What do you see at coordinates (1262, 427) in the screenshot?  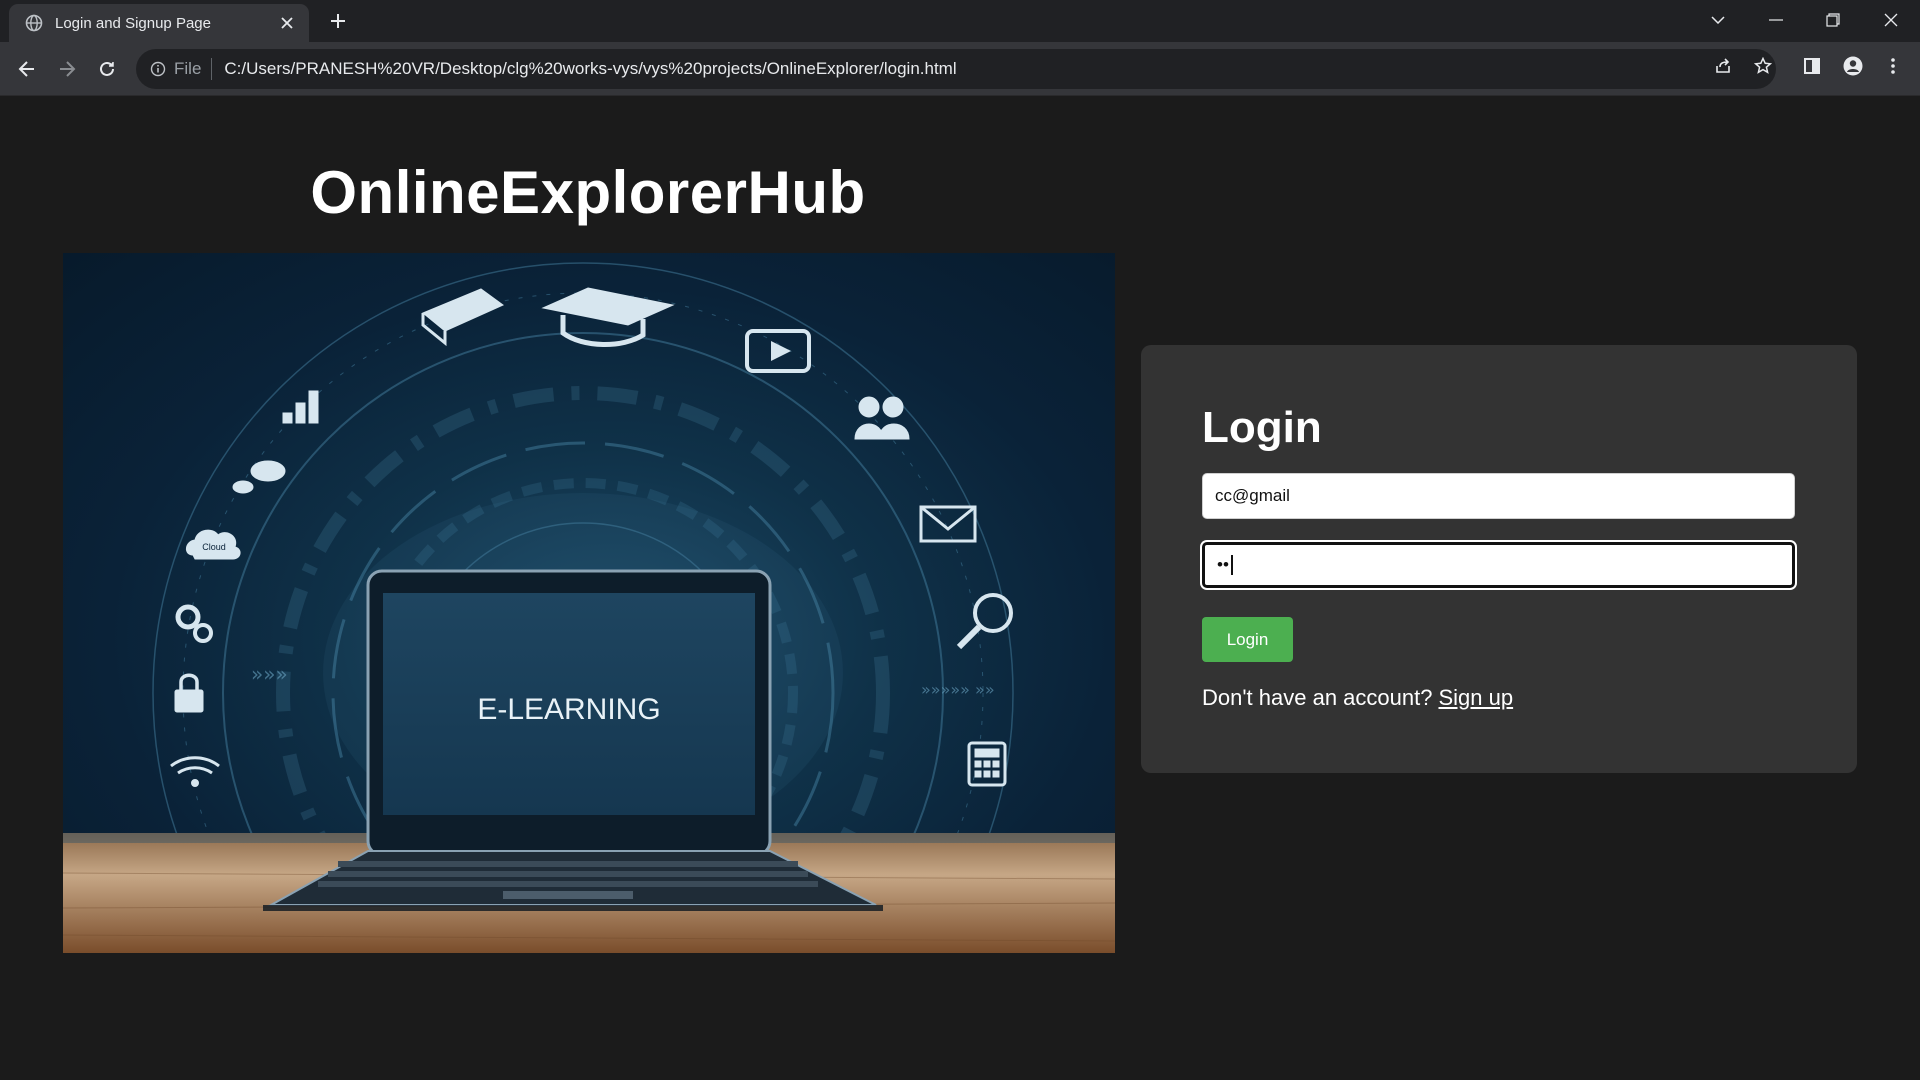 I see `login-heading: Login` at bounding box center [1262, 427].